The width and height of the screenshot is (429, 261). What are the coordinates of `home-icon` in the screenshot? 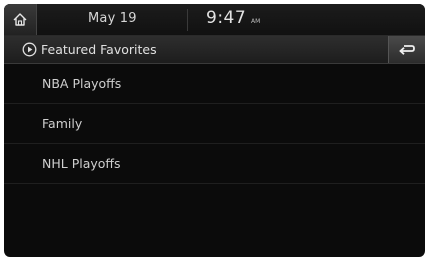 It's located at (20, 19).